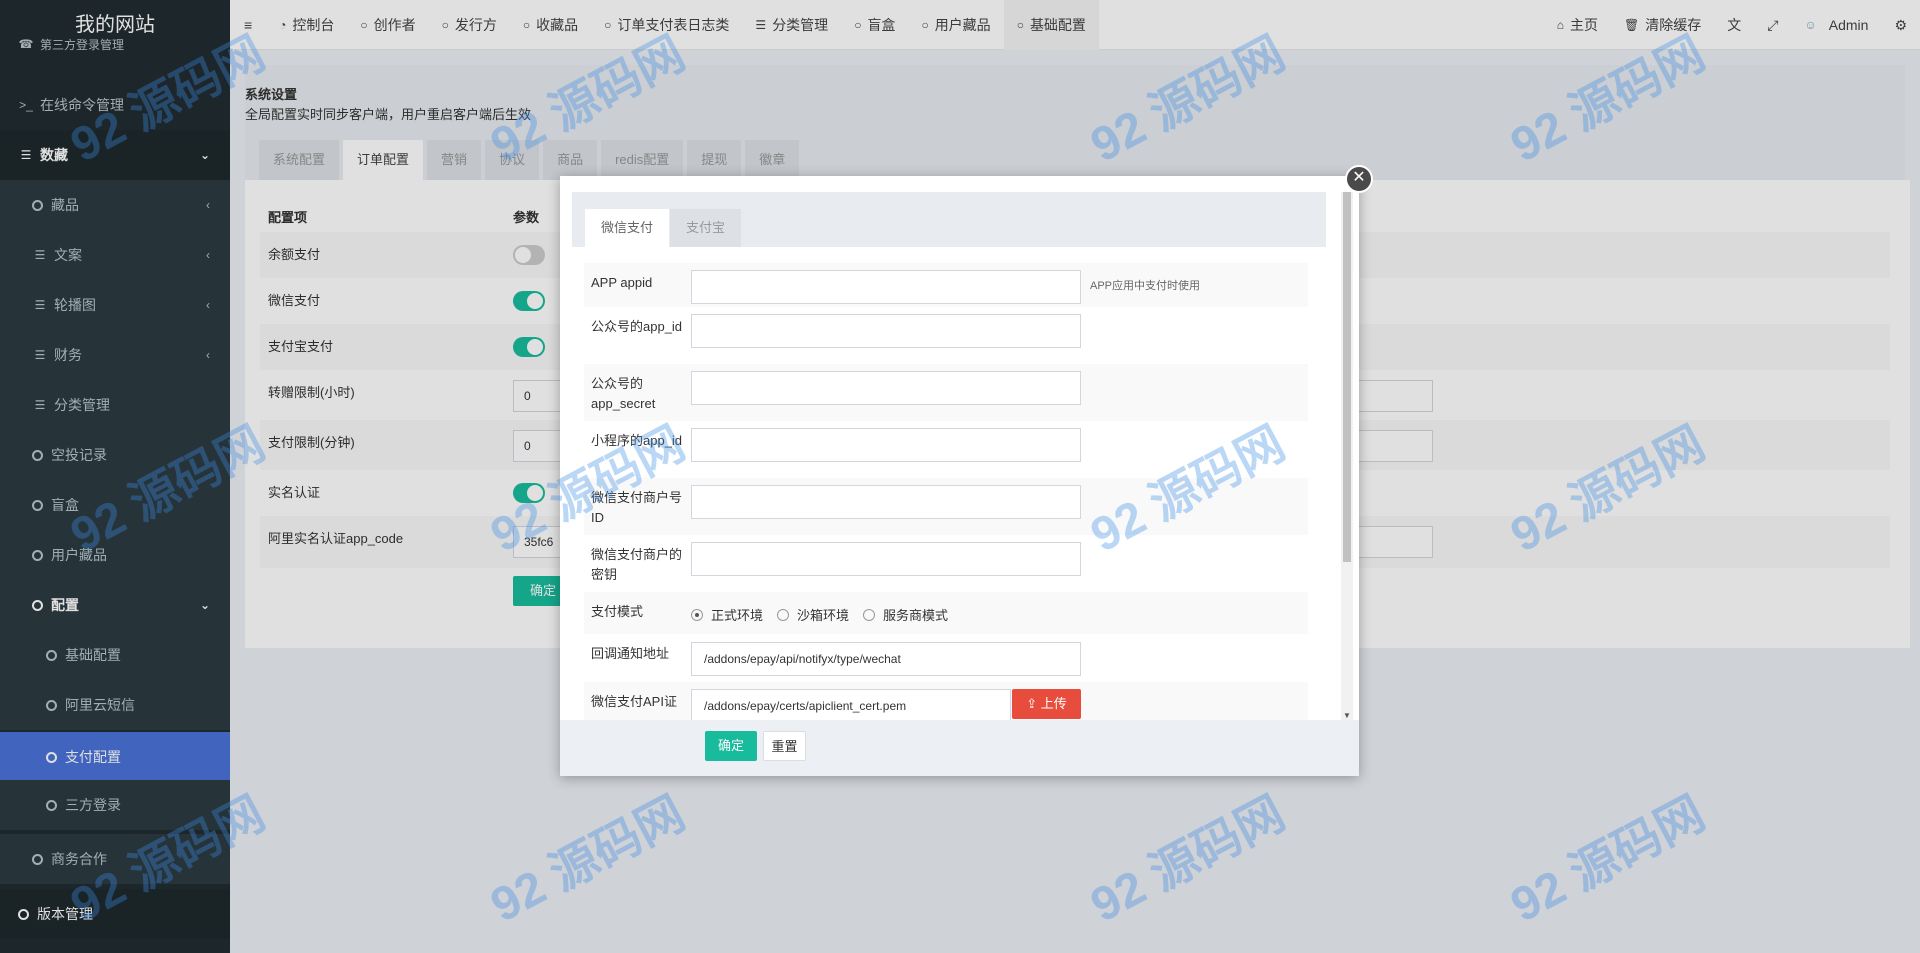 The height and width of the screenshot is (953, 1920). Describe the element at coordinates (886, 445) in the screenshot. I see `miniapp-appid-input` at that location.